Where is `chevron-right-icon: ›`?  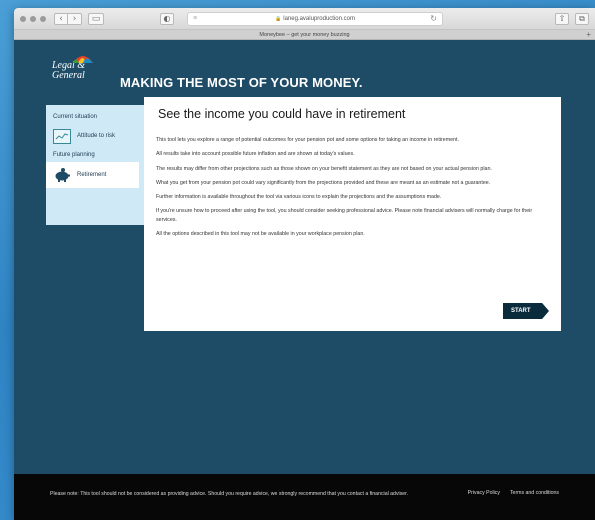 chevron-right-icon: › is located at coordinates (74, 18).